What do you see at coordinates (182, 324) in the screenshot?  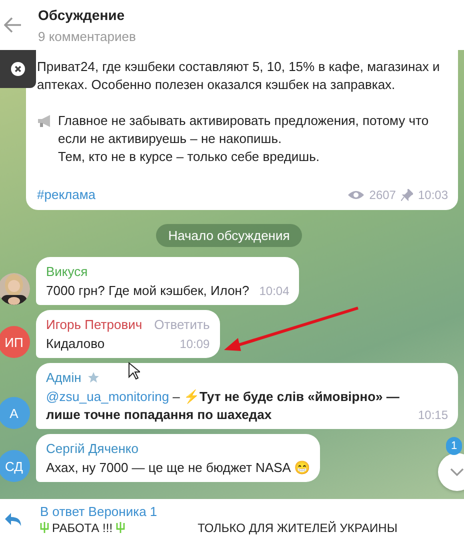 I see `reply-link: Ответить` at bounding box center [182, 324].